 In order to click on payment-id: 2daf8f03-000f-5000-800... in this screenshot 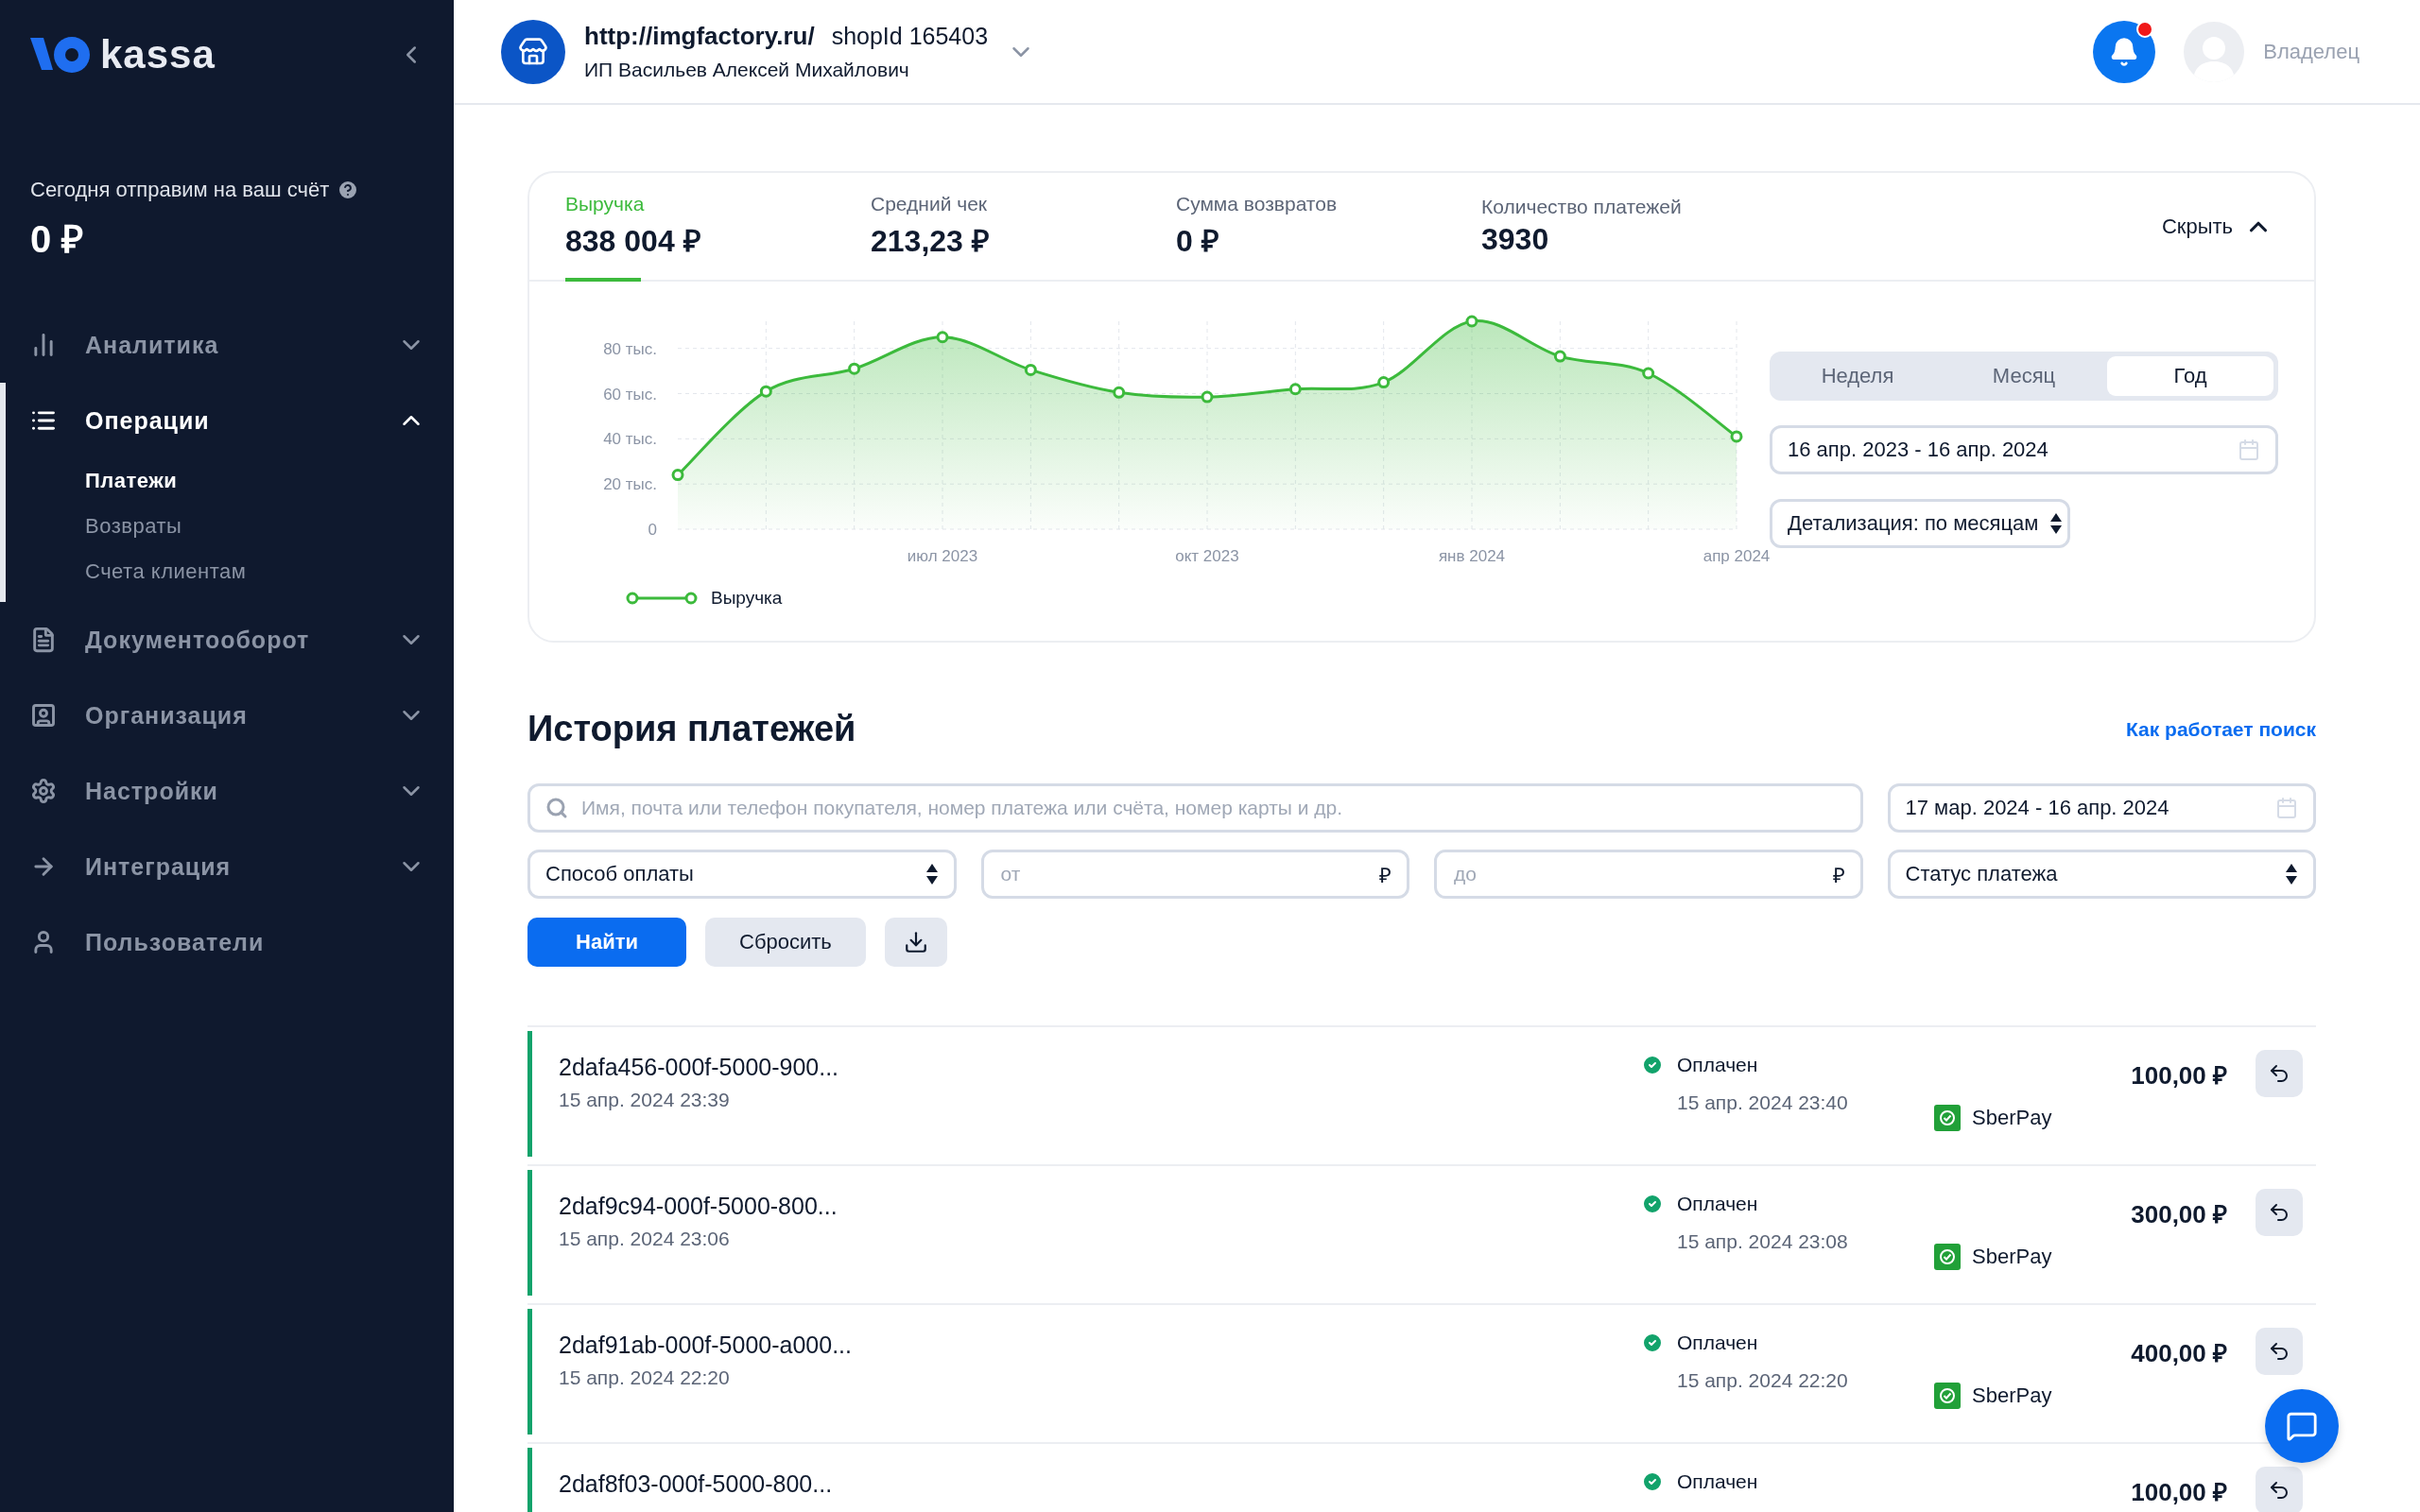, I will do `click(1100, 1484)`.